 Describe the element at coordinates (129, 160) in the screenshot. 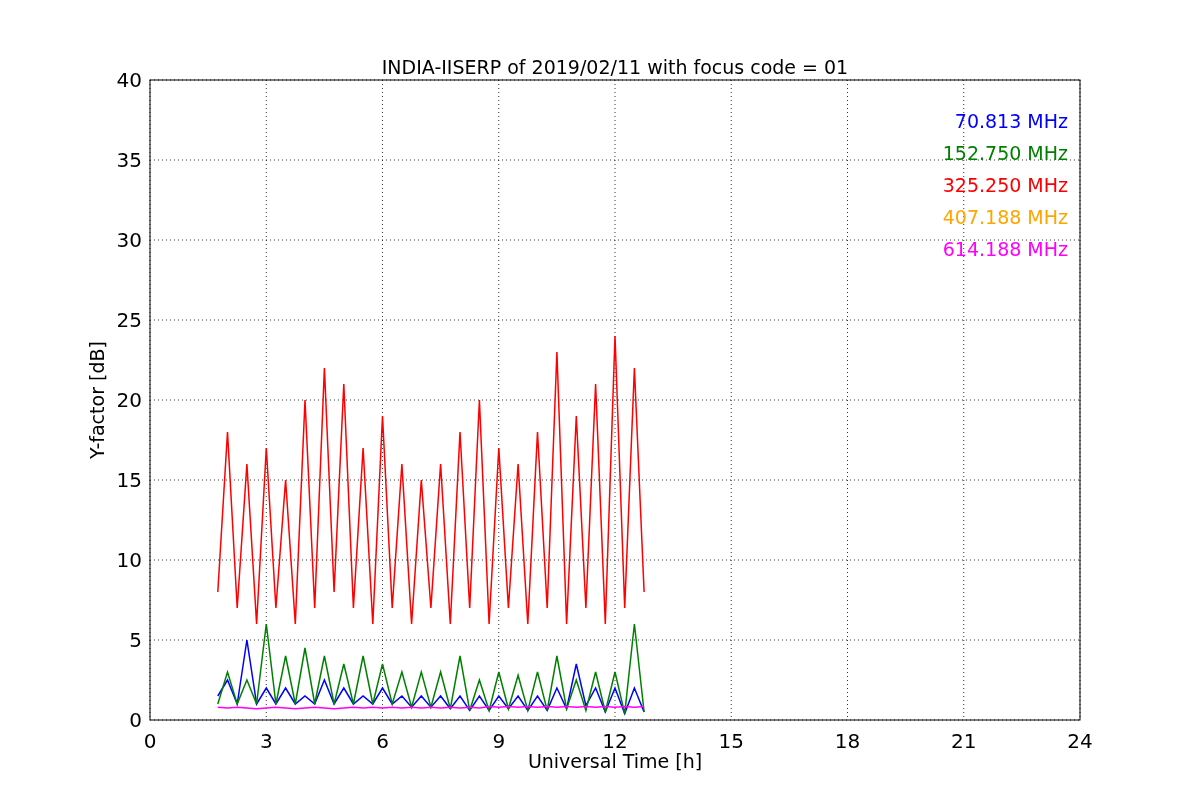

I see `y-tick-label: 35` at that location.